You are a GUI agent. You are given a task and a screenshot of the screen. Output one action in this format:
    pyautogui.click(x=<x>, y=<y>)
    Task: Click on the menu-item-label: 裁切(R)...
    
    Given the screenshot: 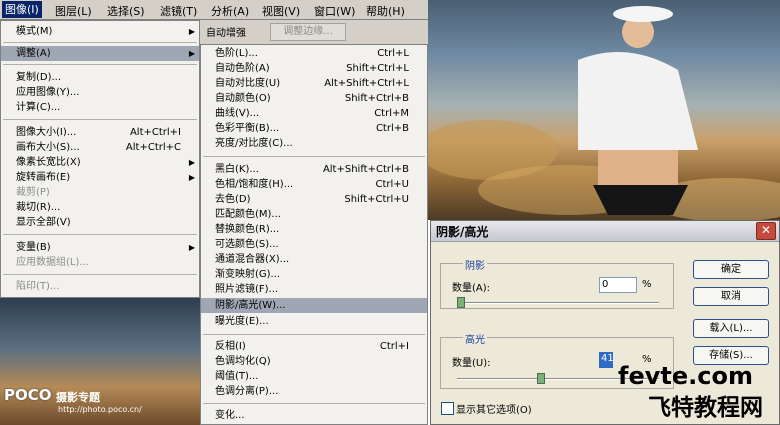 What is the action you would take?
    pyautogui.click(x=38, y=207)
    